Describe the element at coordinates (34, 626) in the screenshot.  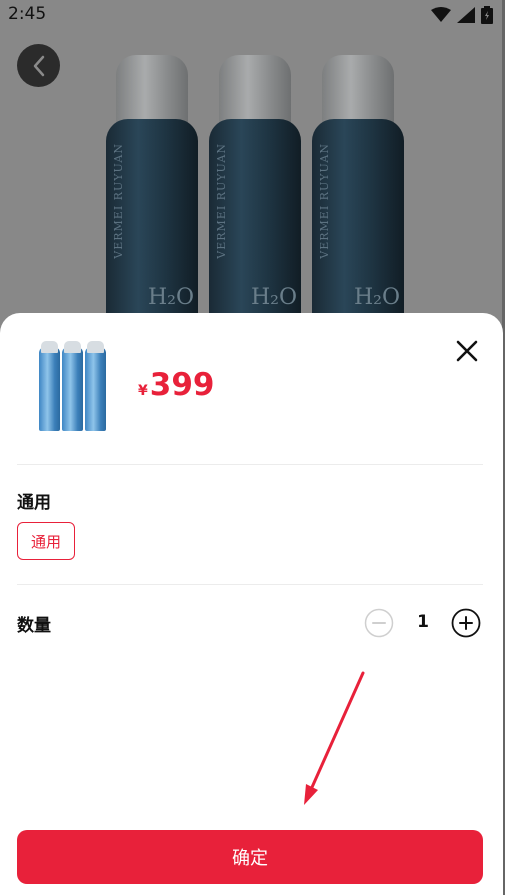
I see `quantity-label: 数量` at that location.